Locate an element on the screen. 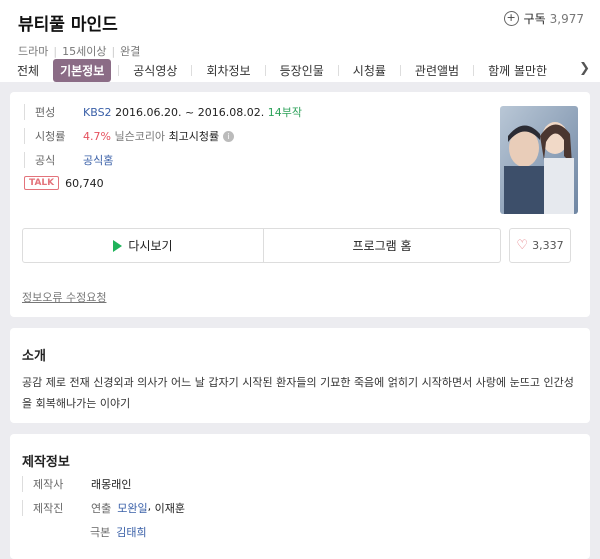 The width and height of the screenshot is (600, 559). talk-row: TALK 60,740 is located at coordinates (249, 183).